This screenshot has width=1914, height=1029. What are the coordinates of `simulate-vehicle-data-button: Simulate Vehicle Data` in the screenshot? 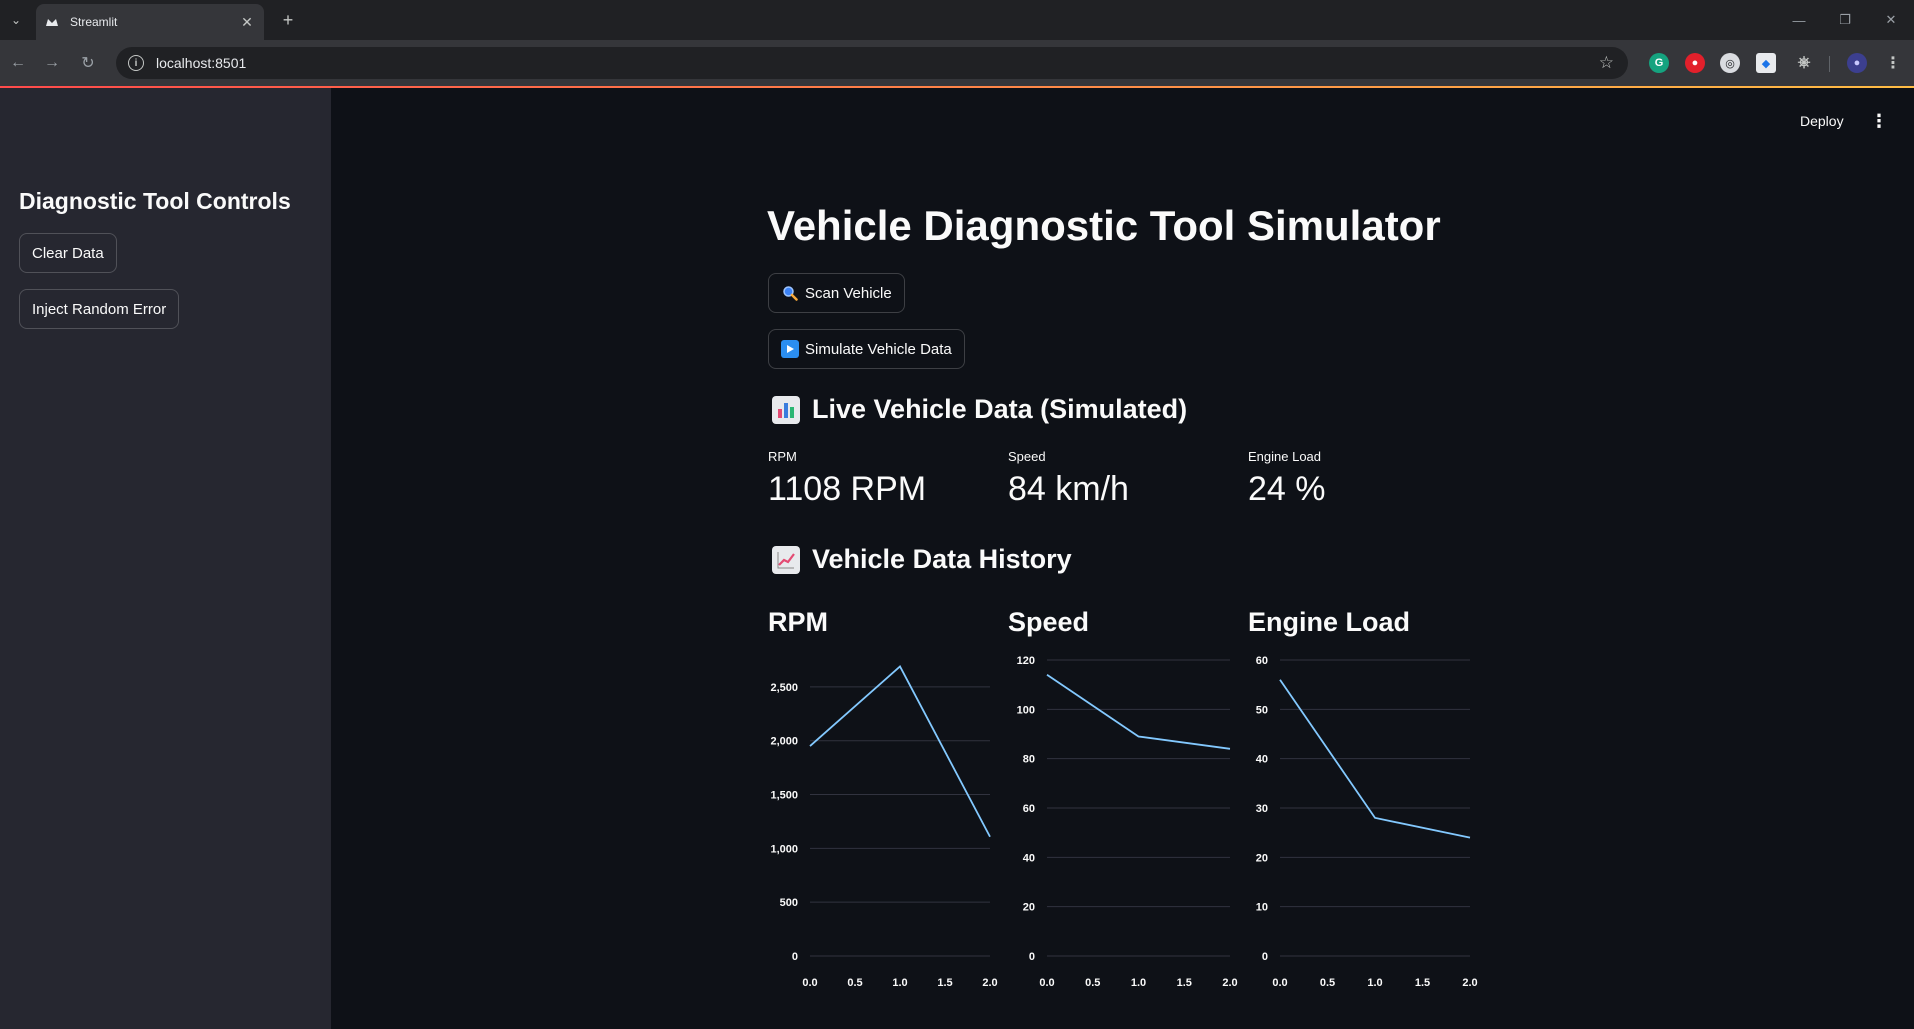 It's located at (866, 349).